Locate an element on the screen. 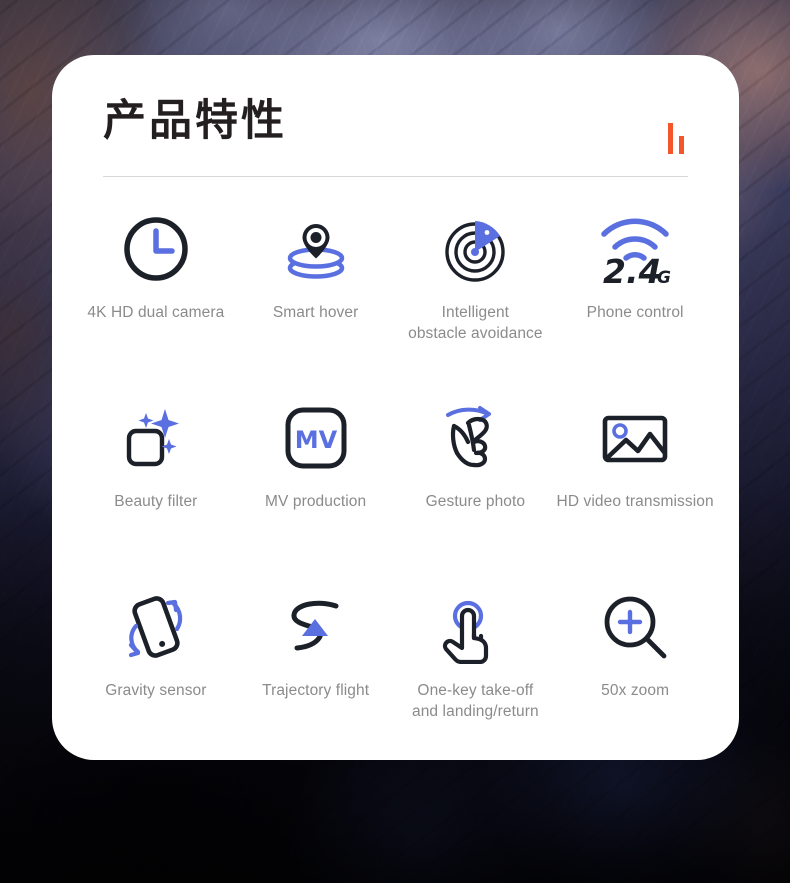  page-title: 产品特性 is located at coordinates (195, 121).